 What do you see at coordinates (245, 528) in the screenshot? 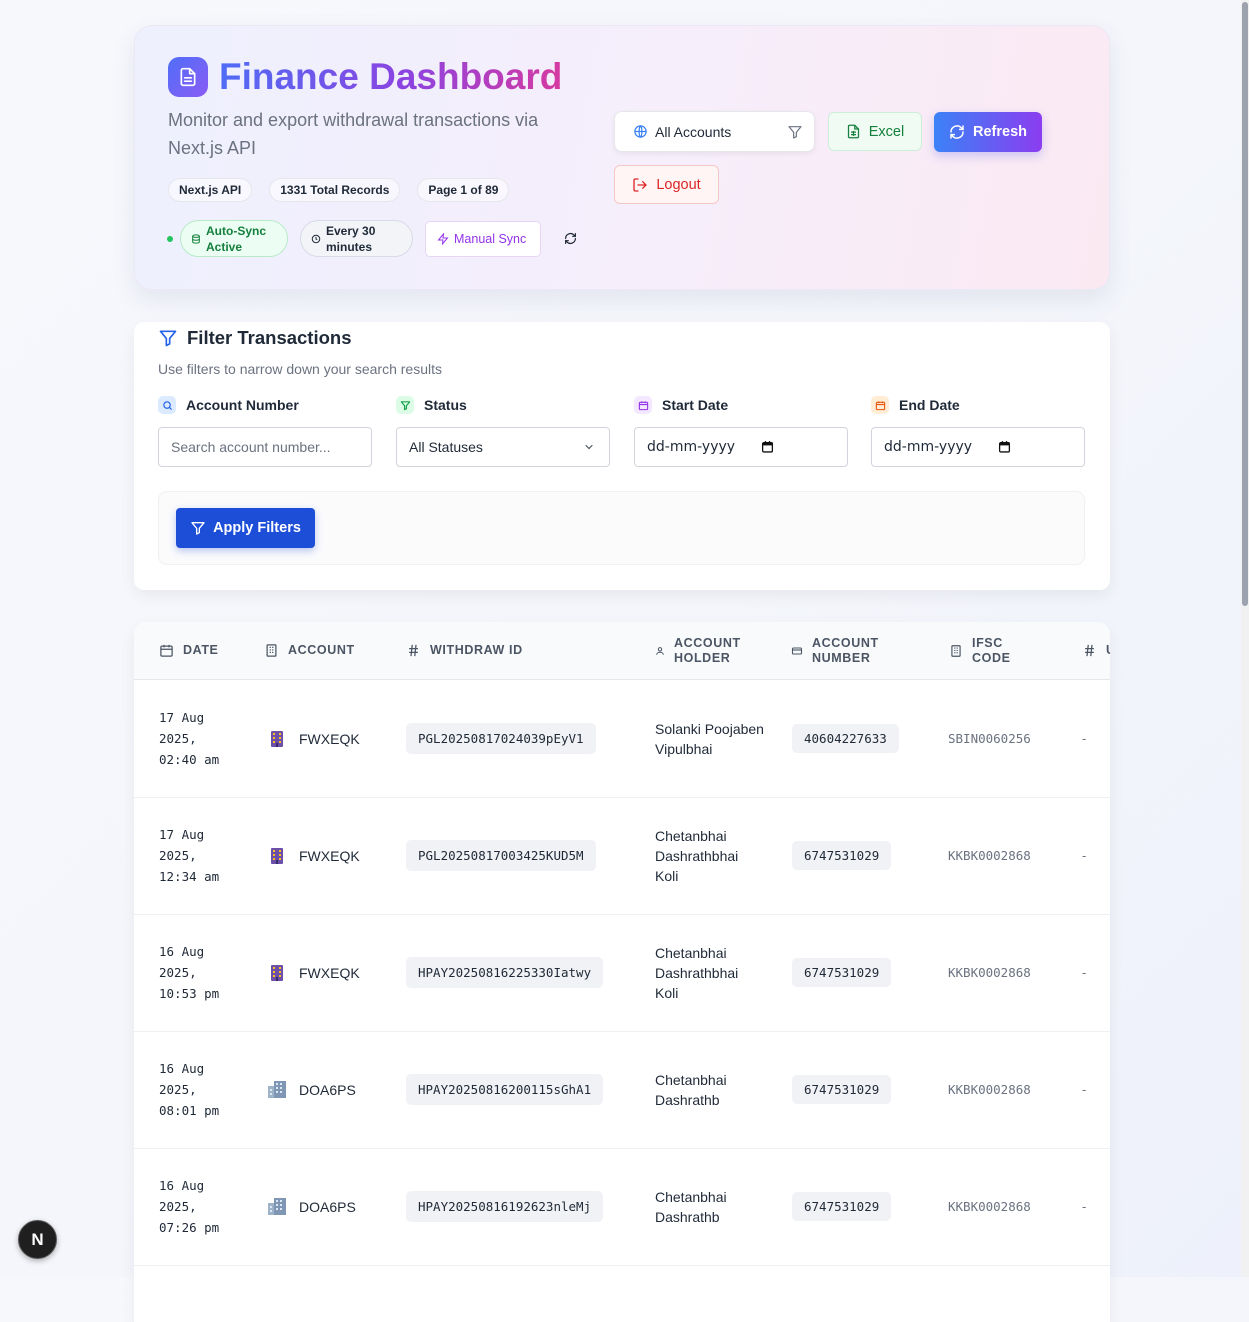
I see `apply-filters-button: Apply Filters` at bounding box center [245, 528].